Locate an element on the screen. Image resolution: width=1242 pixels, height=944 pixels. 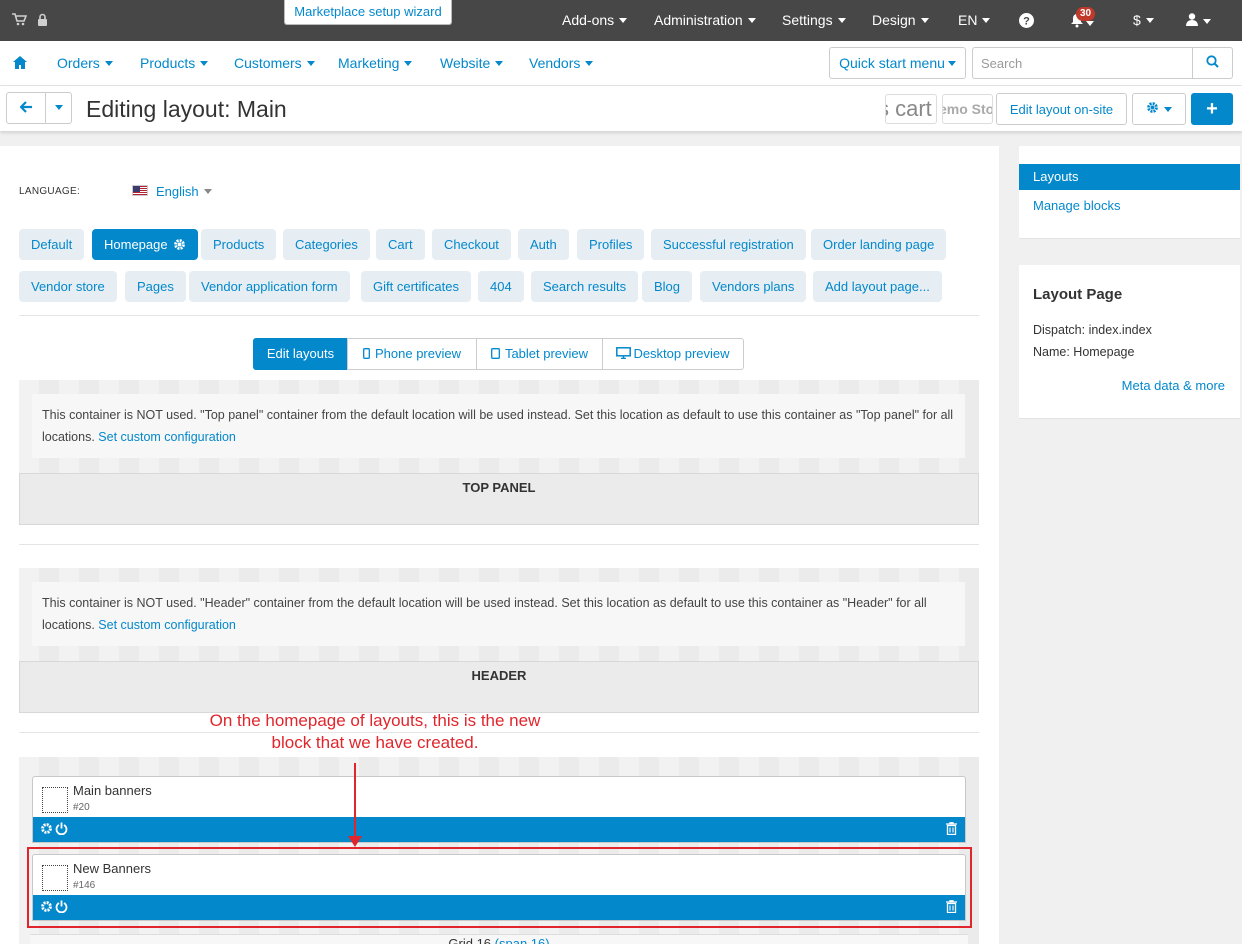
tab-products: Products is located at coordinates (239, 244).